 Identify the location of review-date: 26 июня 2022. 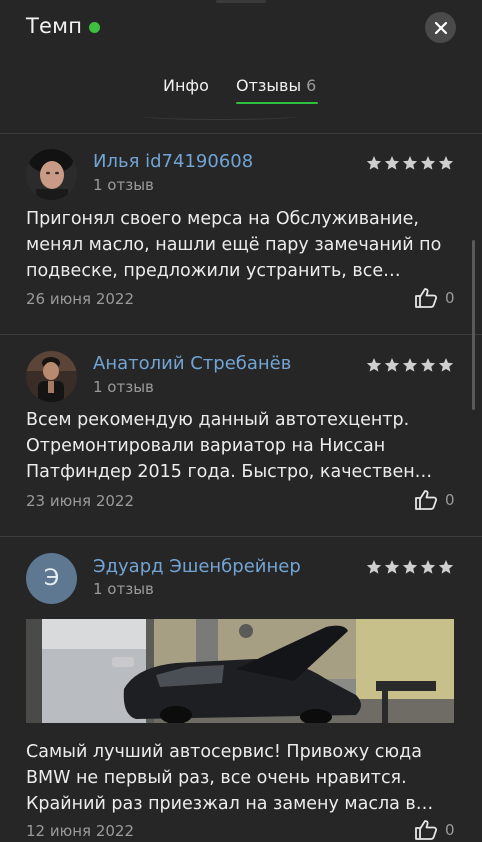
(80, 299).